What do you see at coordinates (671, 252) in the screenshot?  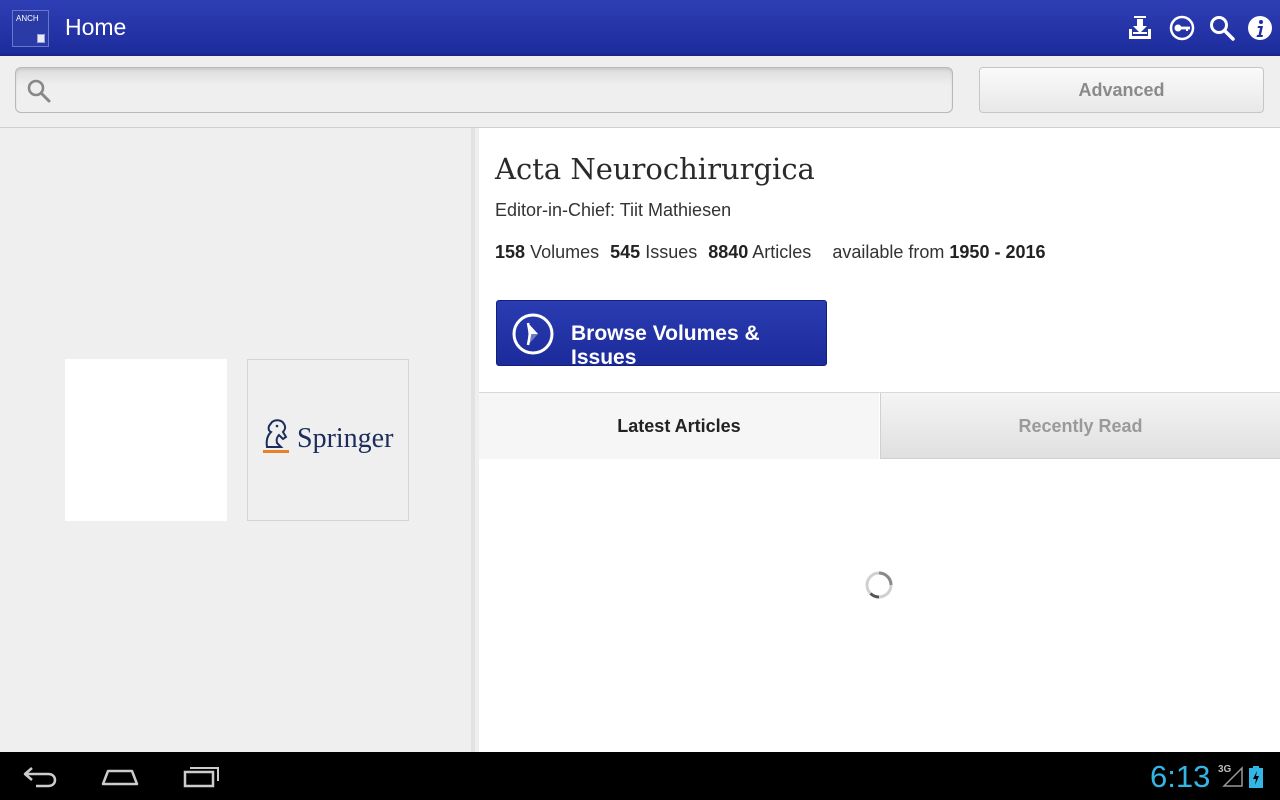 I see `issues-label: Issues` at bounding box center [671, 252].